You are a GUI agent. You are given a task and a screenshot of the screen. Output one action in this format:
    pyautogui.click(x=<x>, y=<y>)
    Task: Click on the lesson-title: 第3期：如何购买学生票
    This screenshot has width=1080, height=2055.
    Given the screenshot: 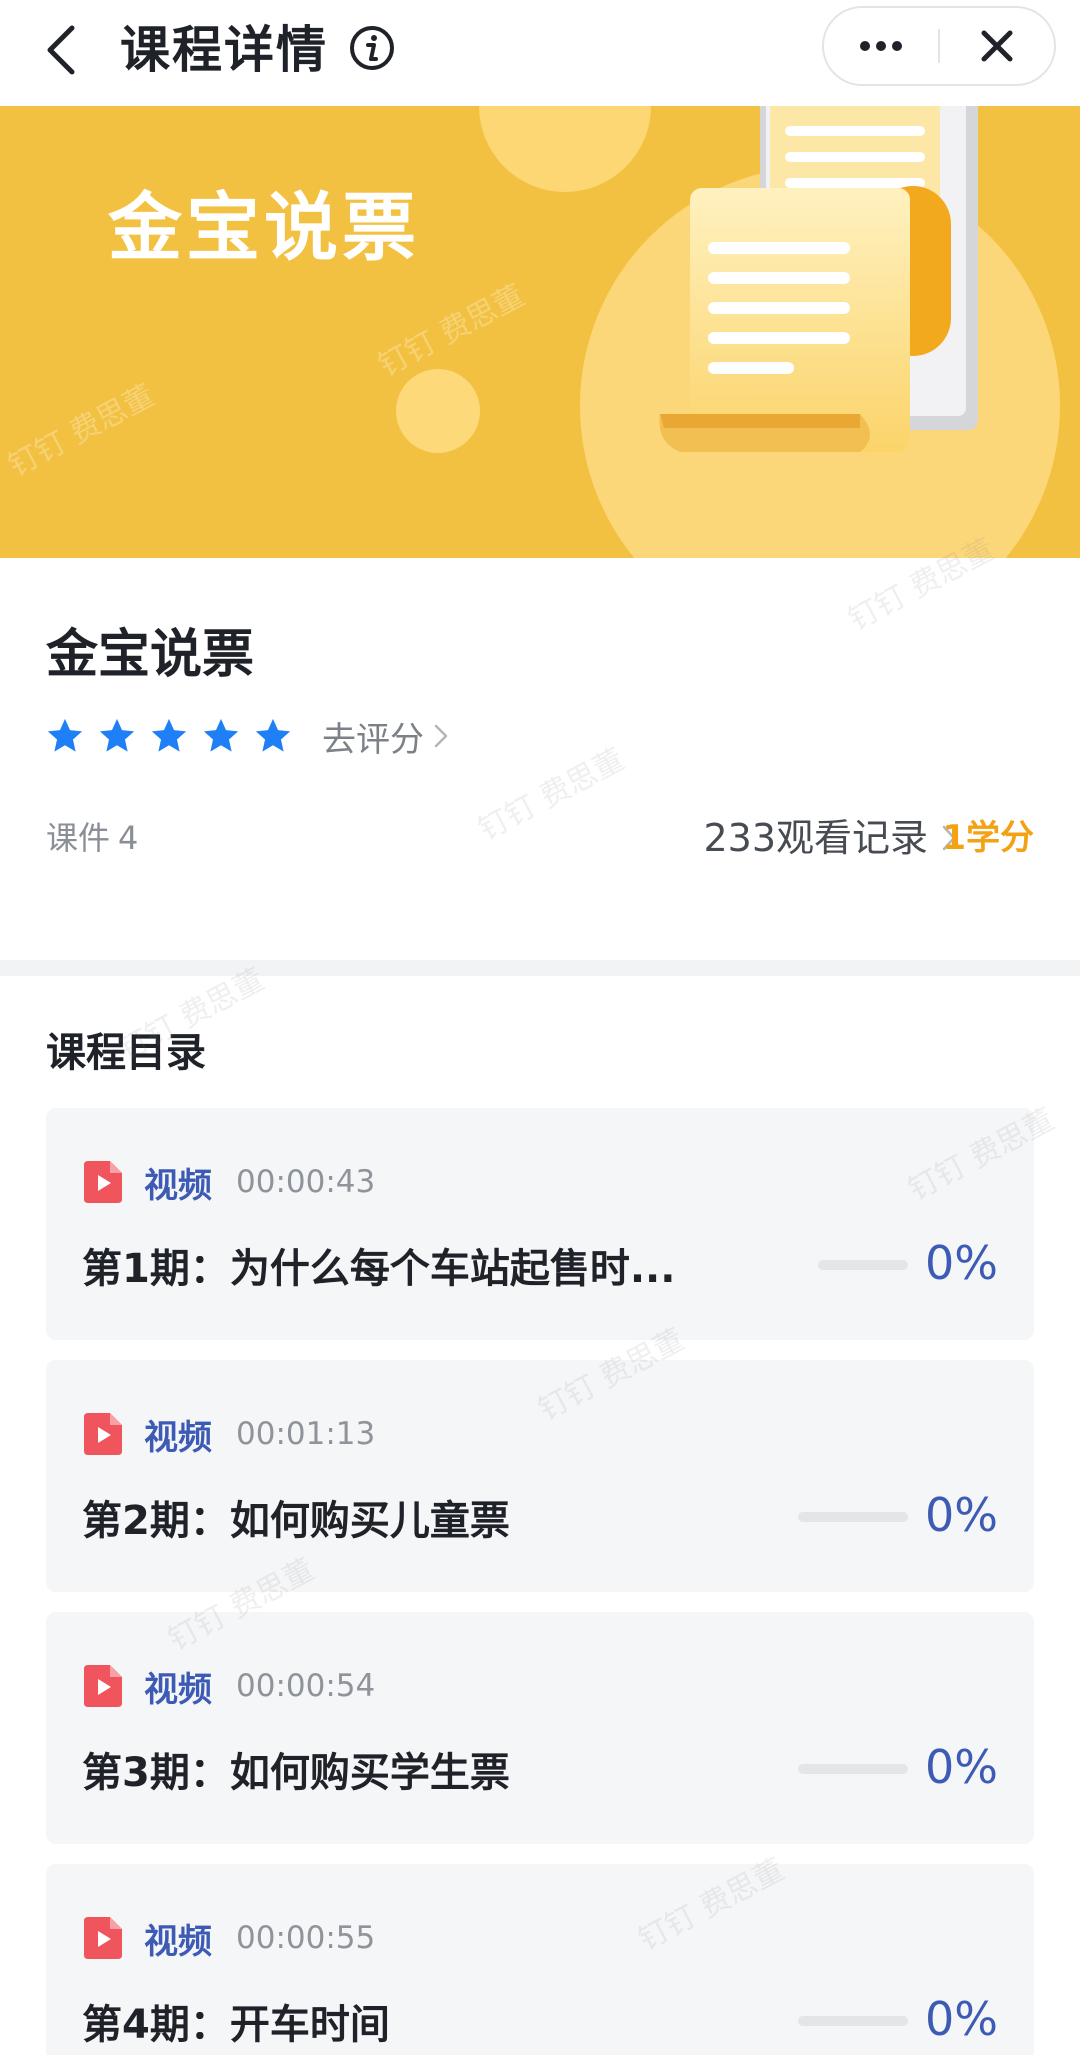 What is the action you would take?
    pyautogui.click(x=296, y=1773)
    